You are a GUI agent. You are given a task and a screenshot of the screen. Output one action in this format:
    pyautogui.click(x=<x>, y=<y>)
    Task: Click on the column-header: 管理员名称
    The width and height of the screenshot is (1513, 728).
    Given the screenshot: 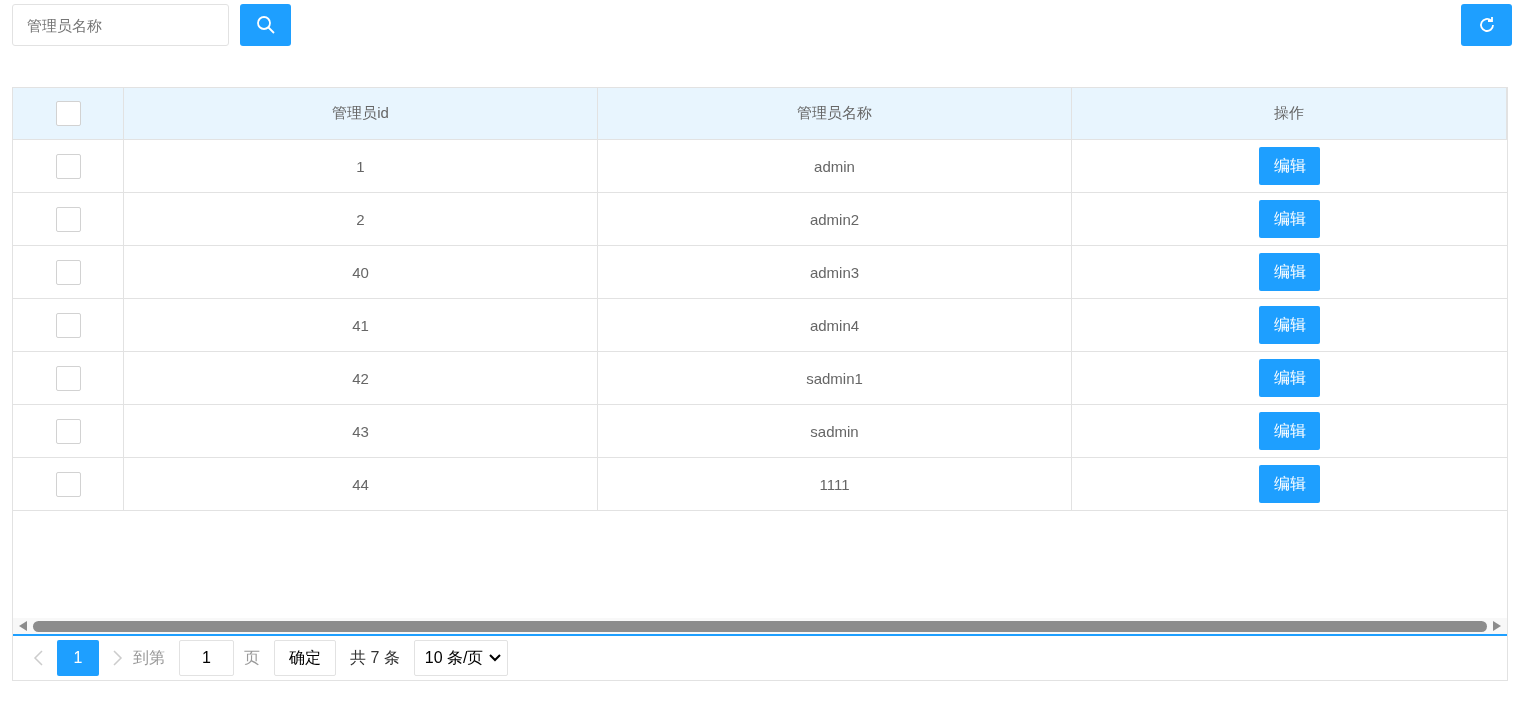 What is the action you would take?
    pyautogui.click(x=835, y=114)
    